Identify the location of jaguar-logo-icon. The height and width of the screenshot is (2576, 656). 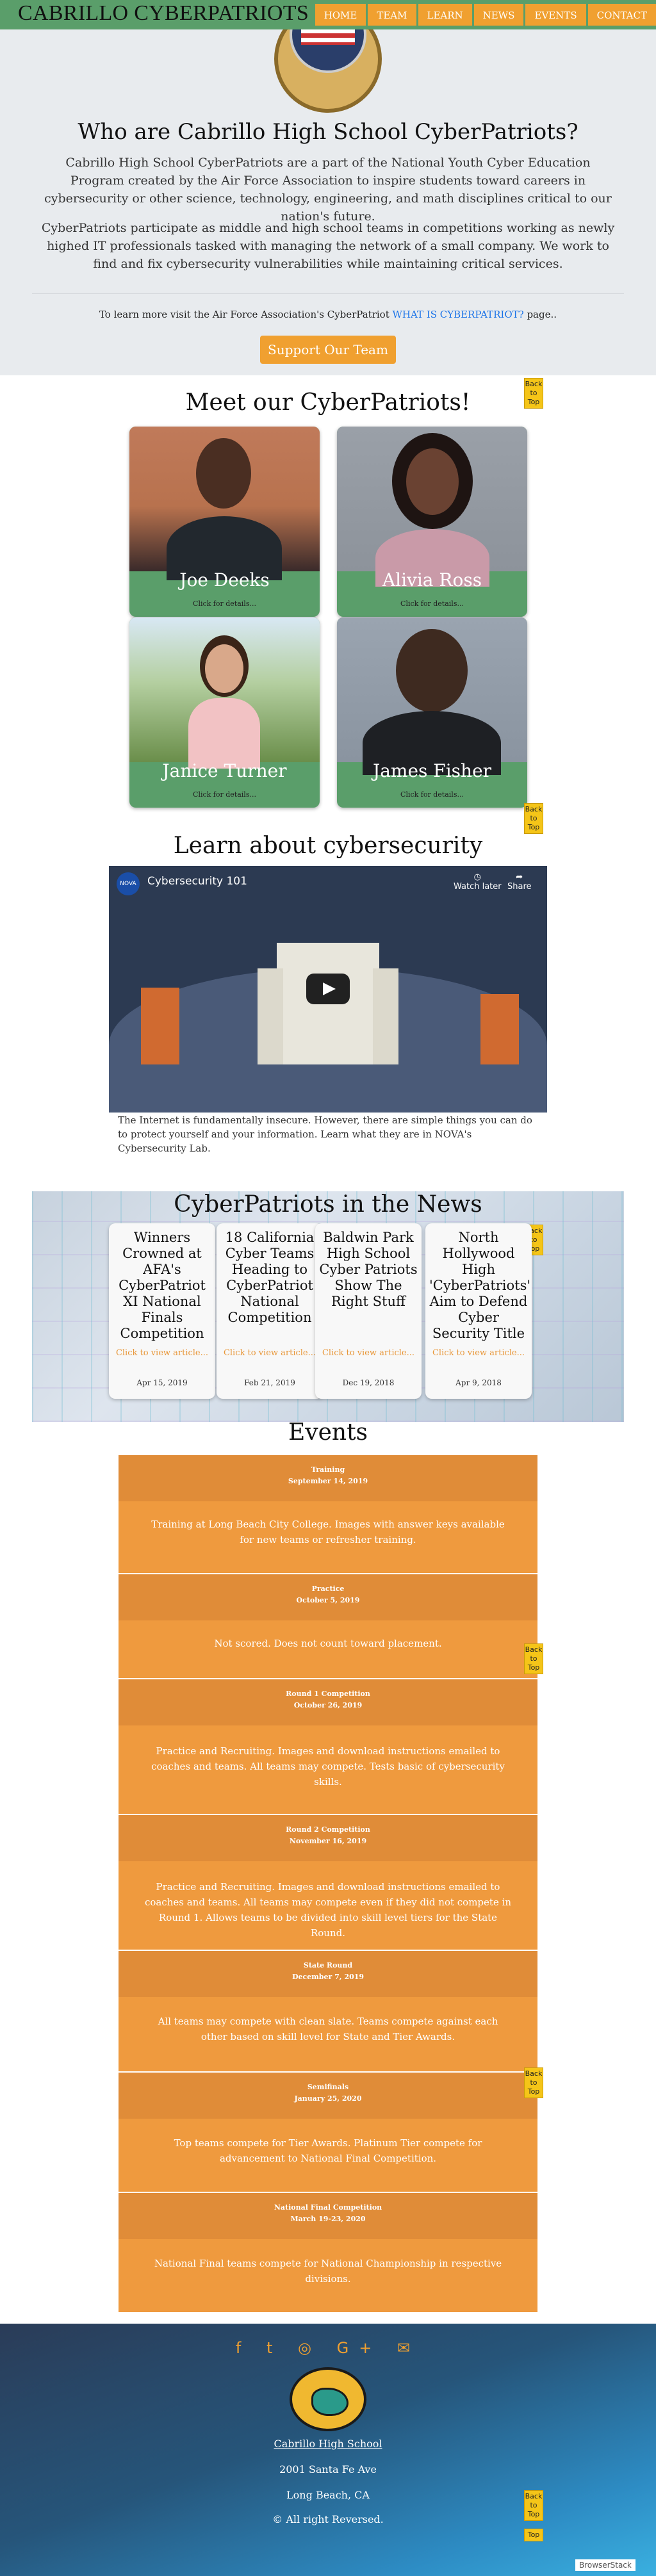
(328, 2399).